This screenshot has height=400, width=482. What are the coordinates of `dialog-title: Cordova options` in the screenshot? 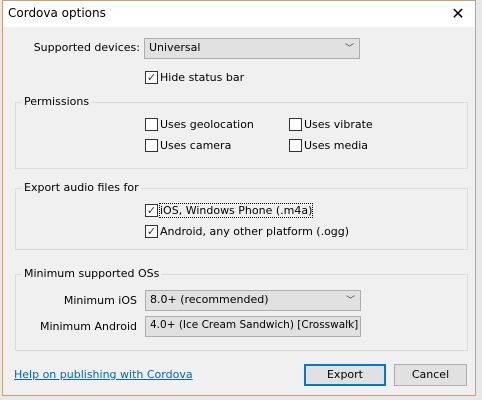 It's located at (57, 13).